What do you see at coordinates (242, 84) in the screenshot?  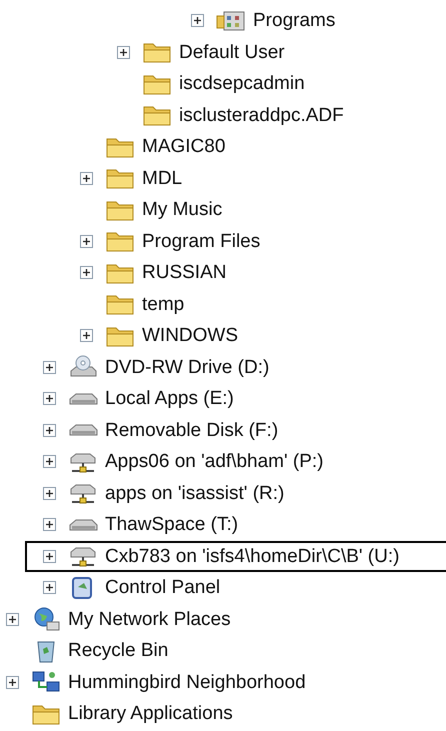 I see `tree-item-label: iscdsepcadmin` at bounding box center [242, 84].